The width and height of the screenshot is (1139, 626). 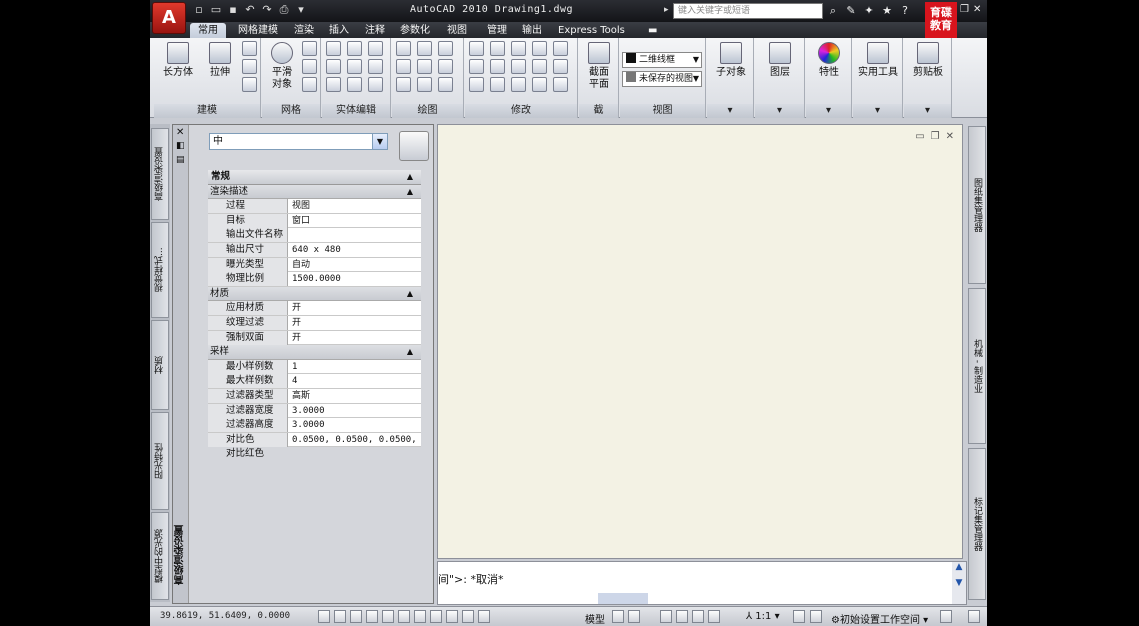 What do you see at coordinates (160, 174) in the screenshot?
I see `tab-advanced-render-settings: 高级渲染设置` at bounding box center [160, 174].